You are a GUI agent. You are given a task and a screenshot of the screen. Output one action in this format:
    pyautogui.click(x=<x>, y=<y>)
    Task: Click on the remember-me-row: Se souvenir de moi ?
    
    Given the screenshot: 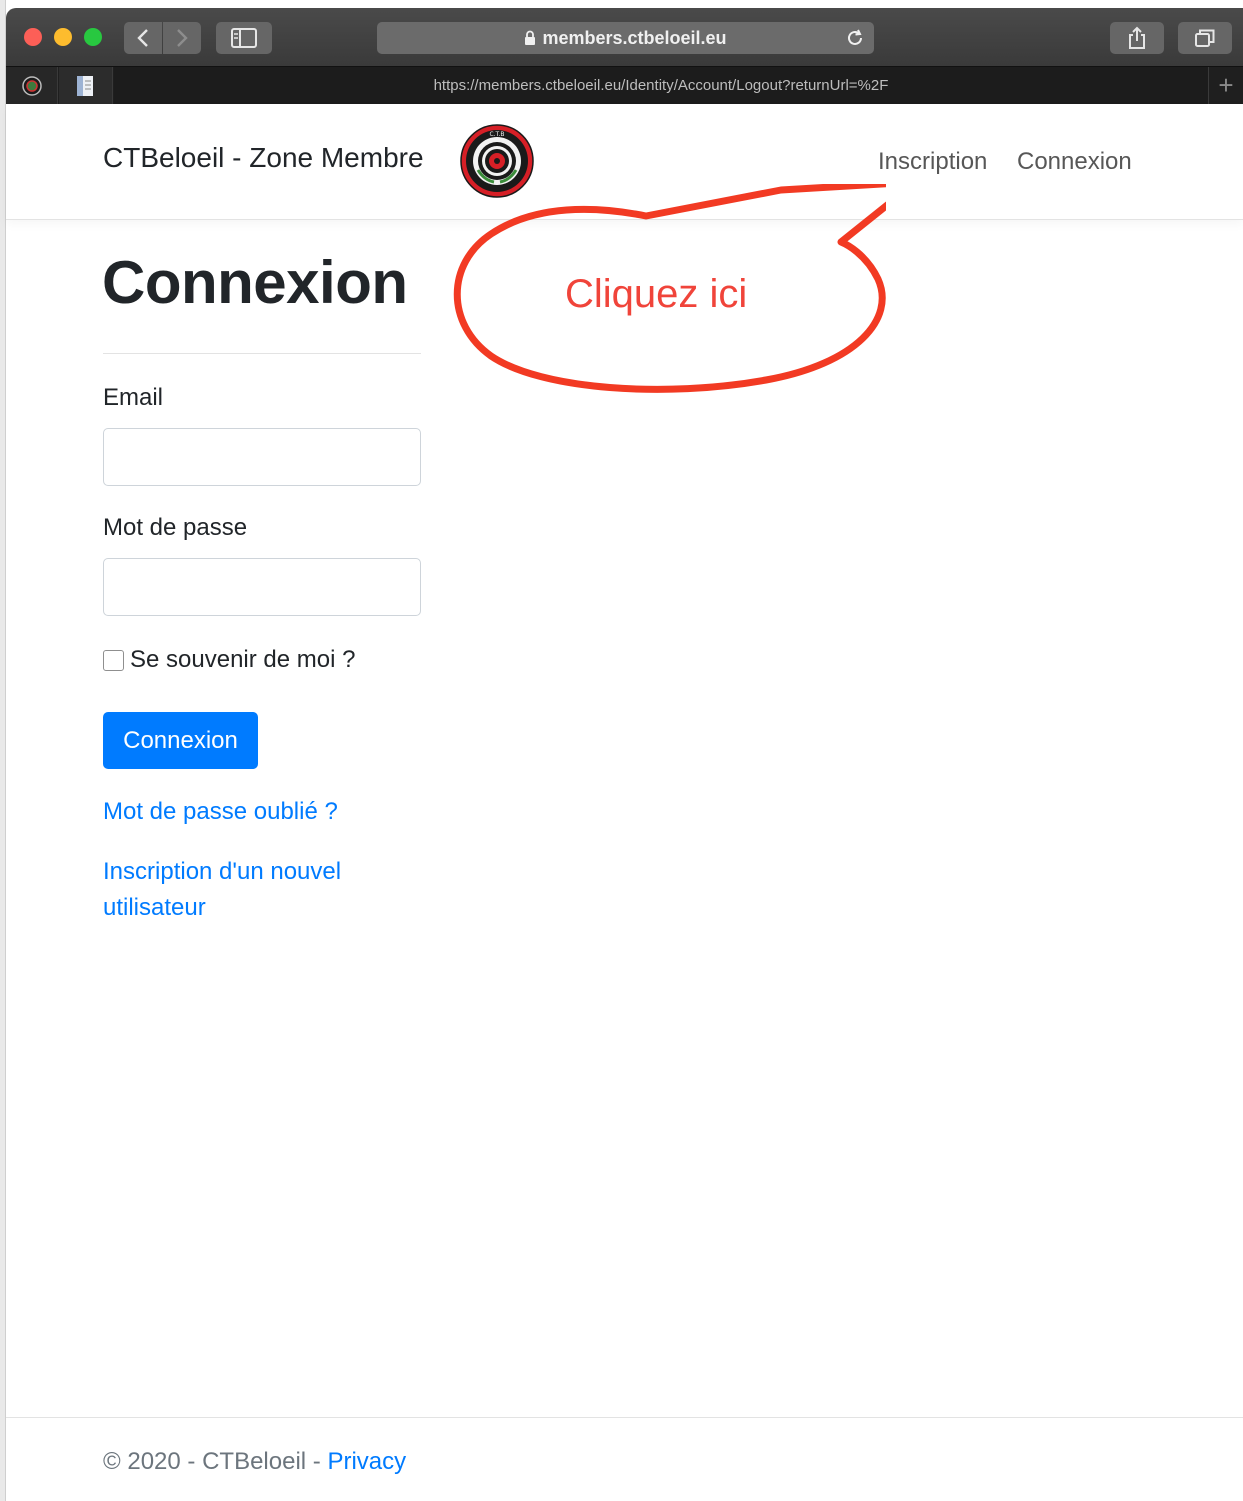 What is the action you would take?
    pyautogui.click(x=229, y=660)
    